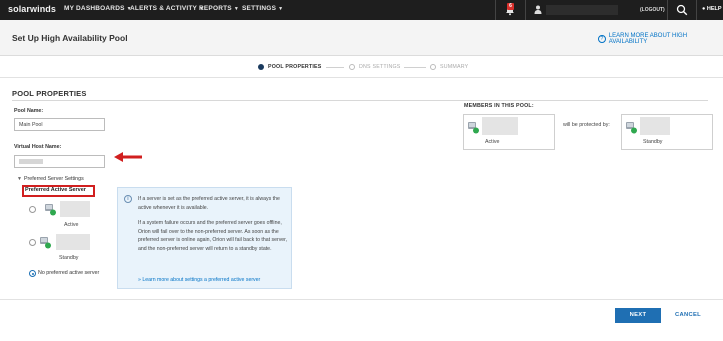 The height and width of the screenshot is (341, 723). I want to click on nav-my-dashboards: MY DASHBOARDS ▼, so click(98, 8).